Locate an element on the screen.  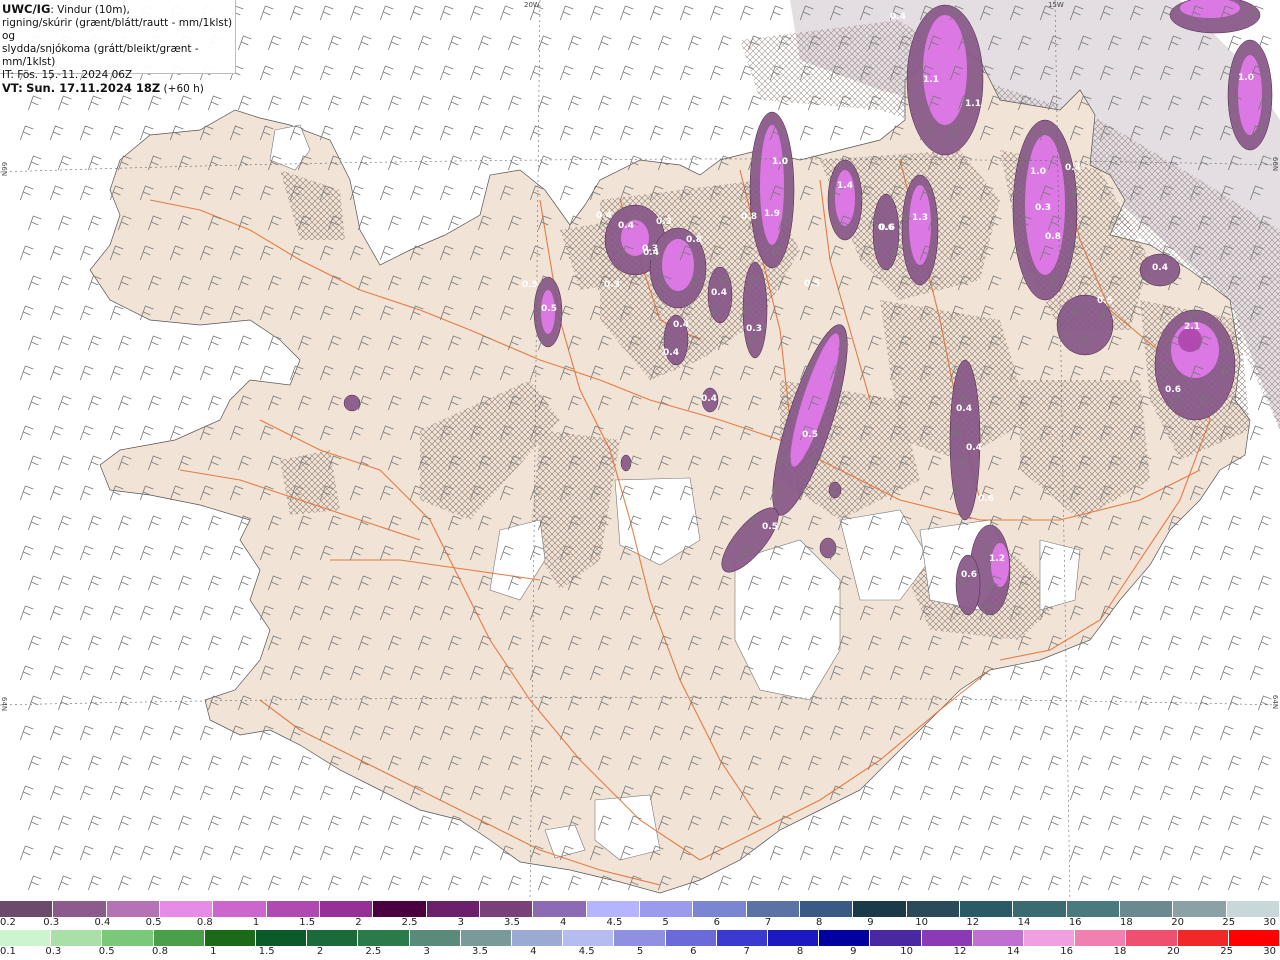
legend-label: 0.3 is located at coordinates (51, 922).